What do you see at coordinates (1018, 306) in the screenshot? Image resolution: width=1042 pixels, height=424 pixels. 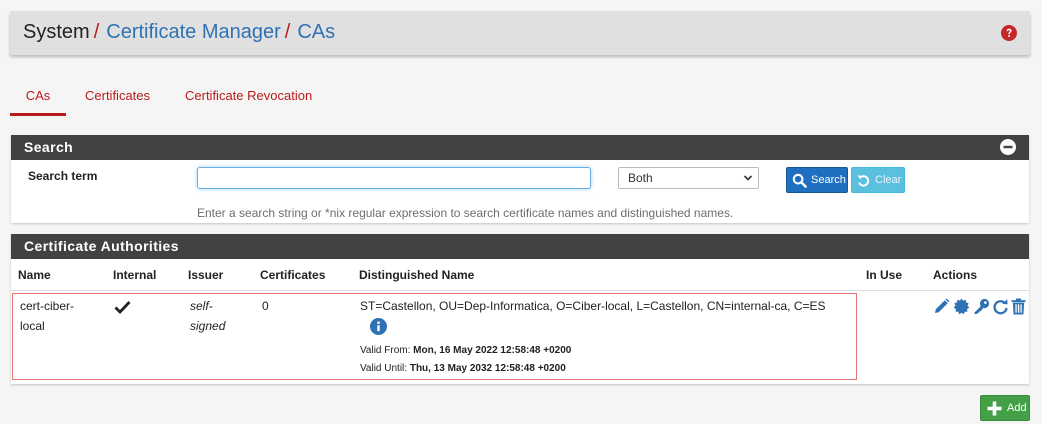 I see `trash-icon` at bounding box center [1018, 306].